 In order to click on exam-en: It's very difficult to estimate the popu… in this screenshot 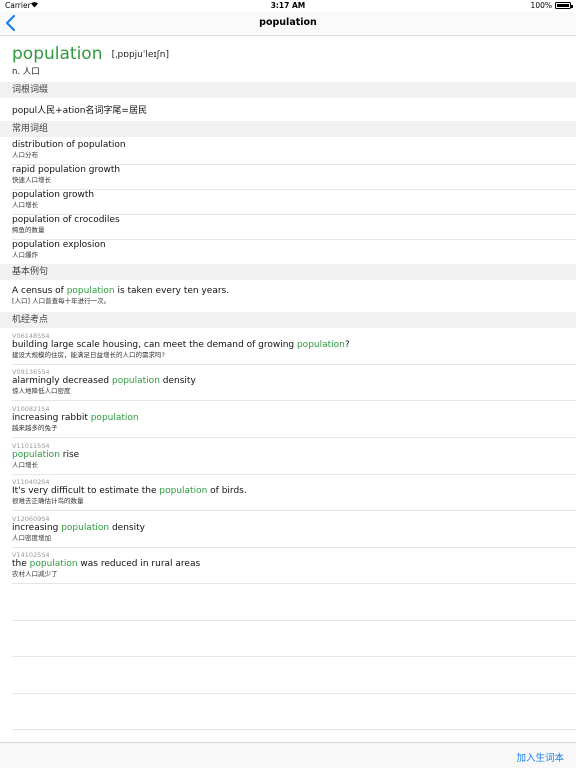, I will do `click(294, 491)`.